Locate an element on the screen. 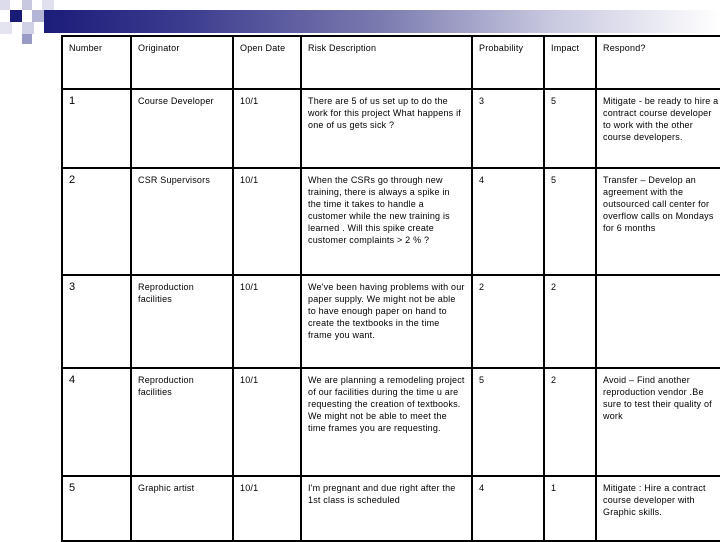 The image size is (720, 542). cell-probability: 5 is located at coordinates (508, 422).